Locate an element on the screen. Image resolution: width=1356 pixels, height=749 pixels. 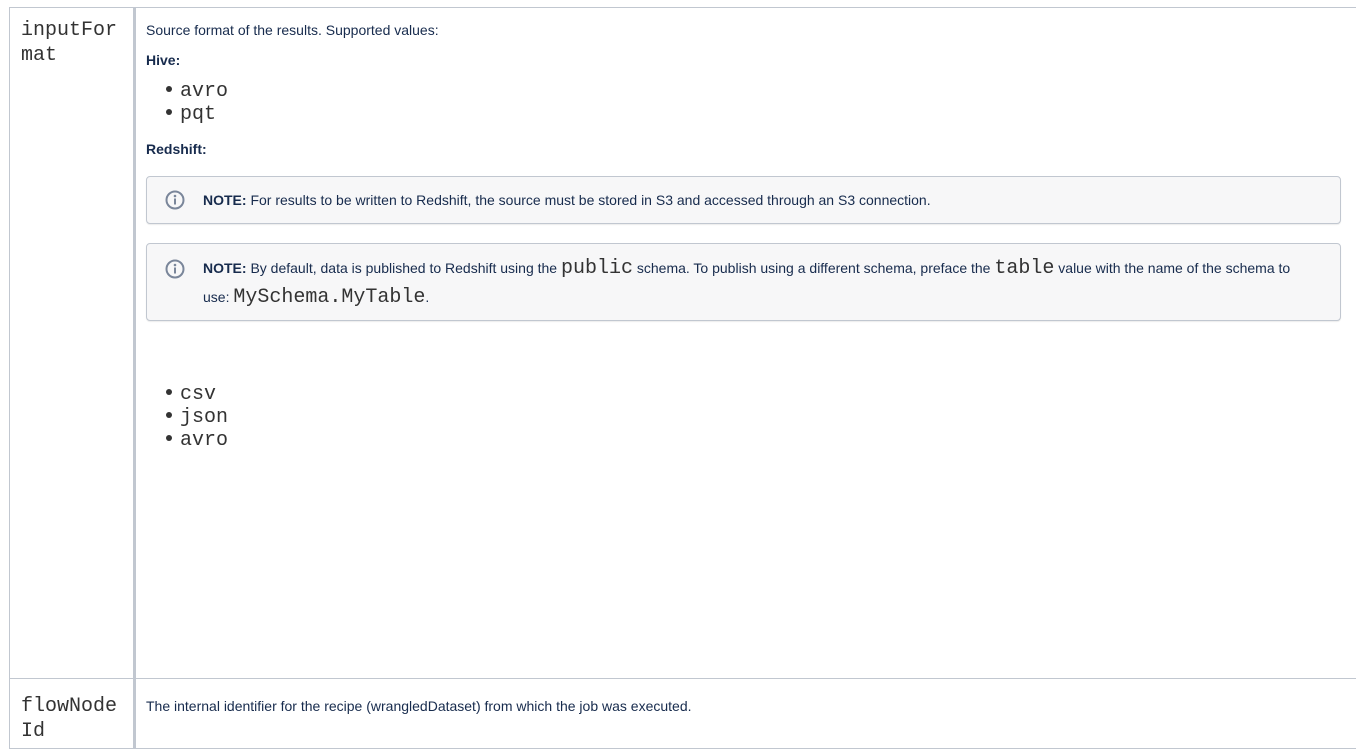
inline-code: MySchema.MyTable is located at coordinates (329, 297).